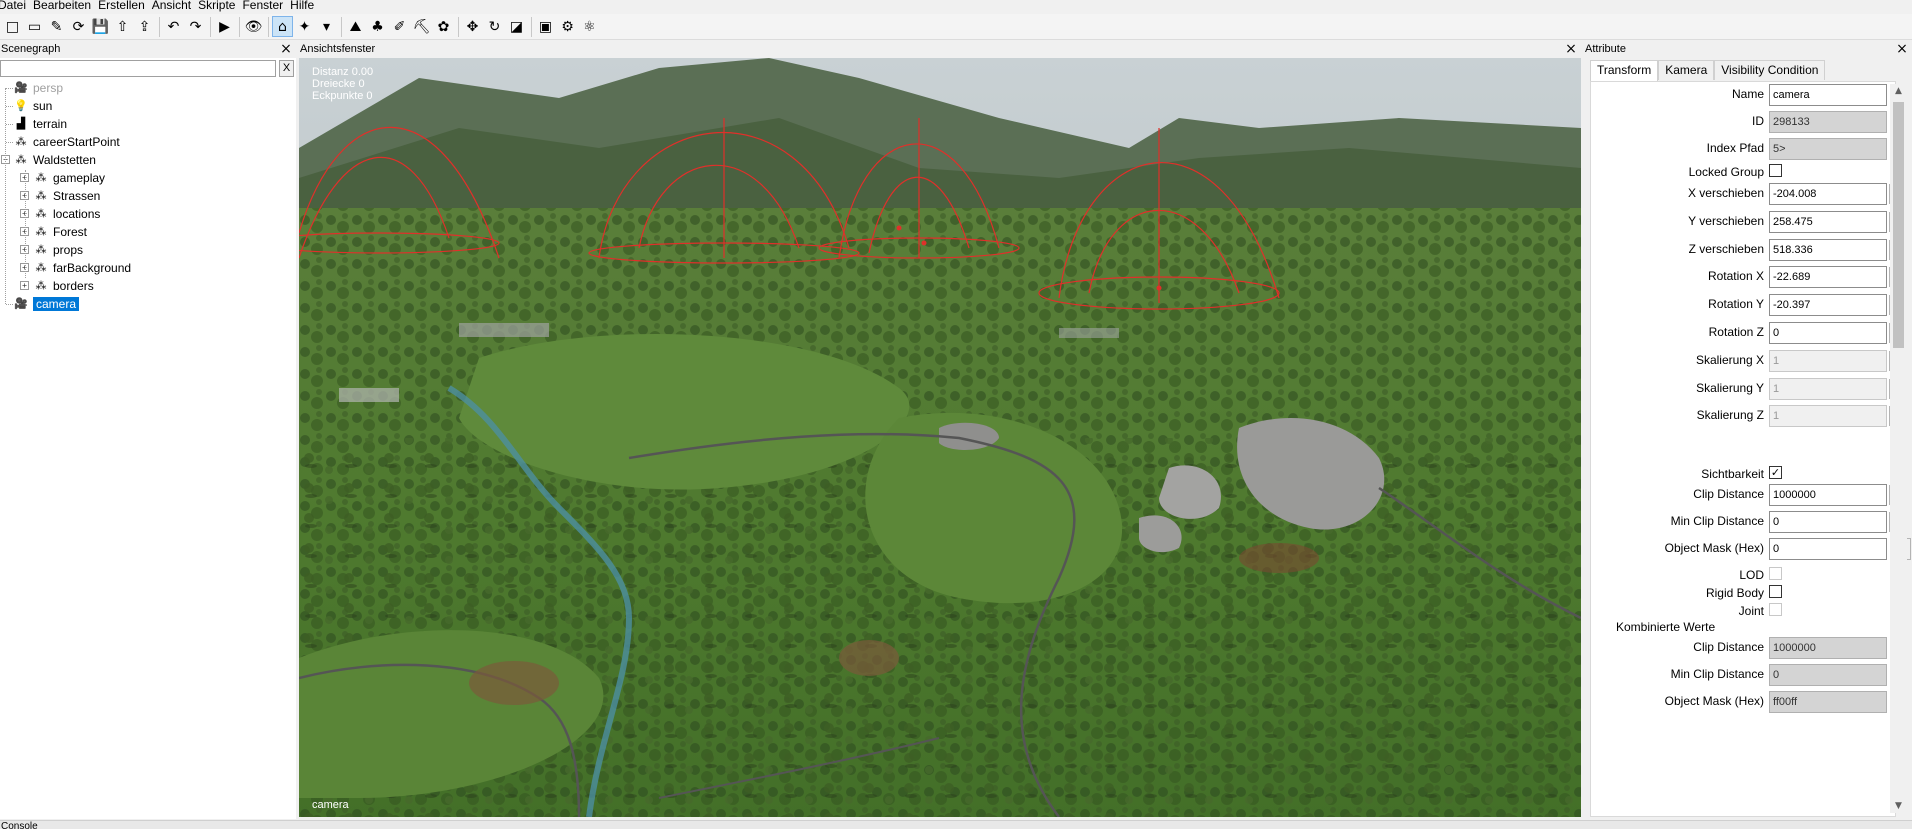 Image resolution: width=1912 pixels, height=829 pixels. Describe the element at coordinates (567, 26) in the screenshot. I see `gear-tool-icon: ⚙` at that location.